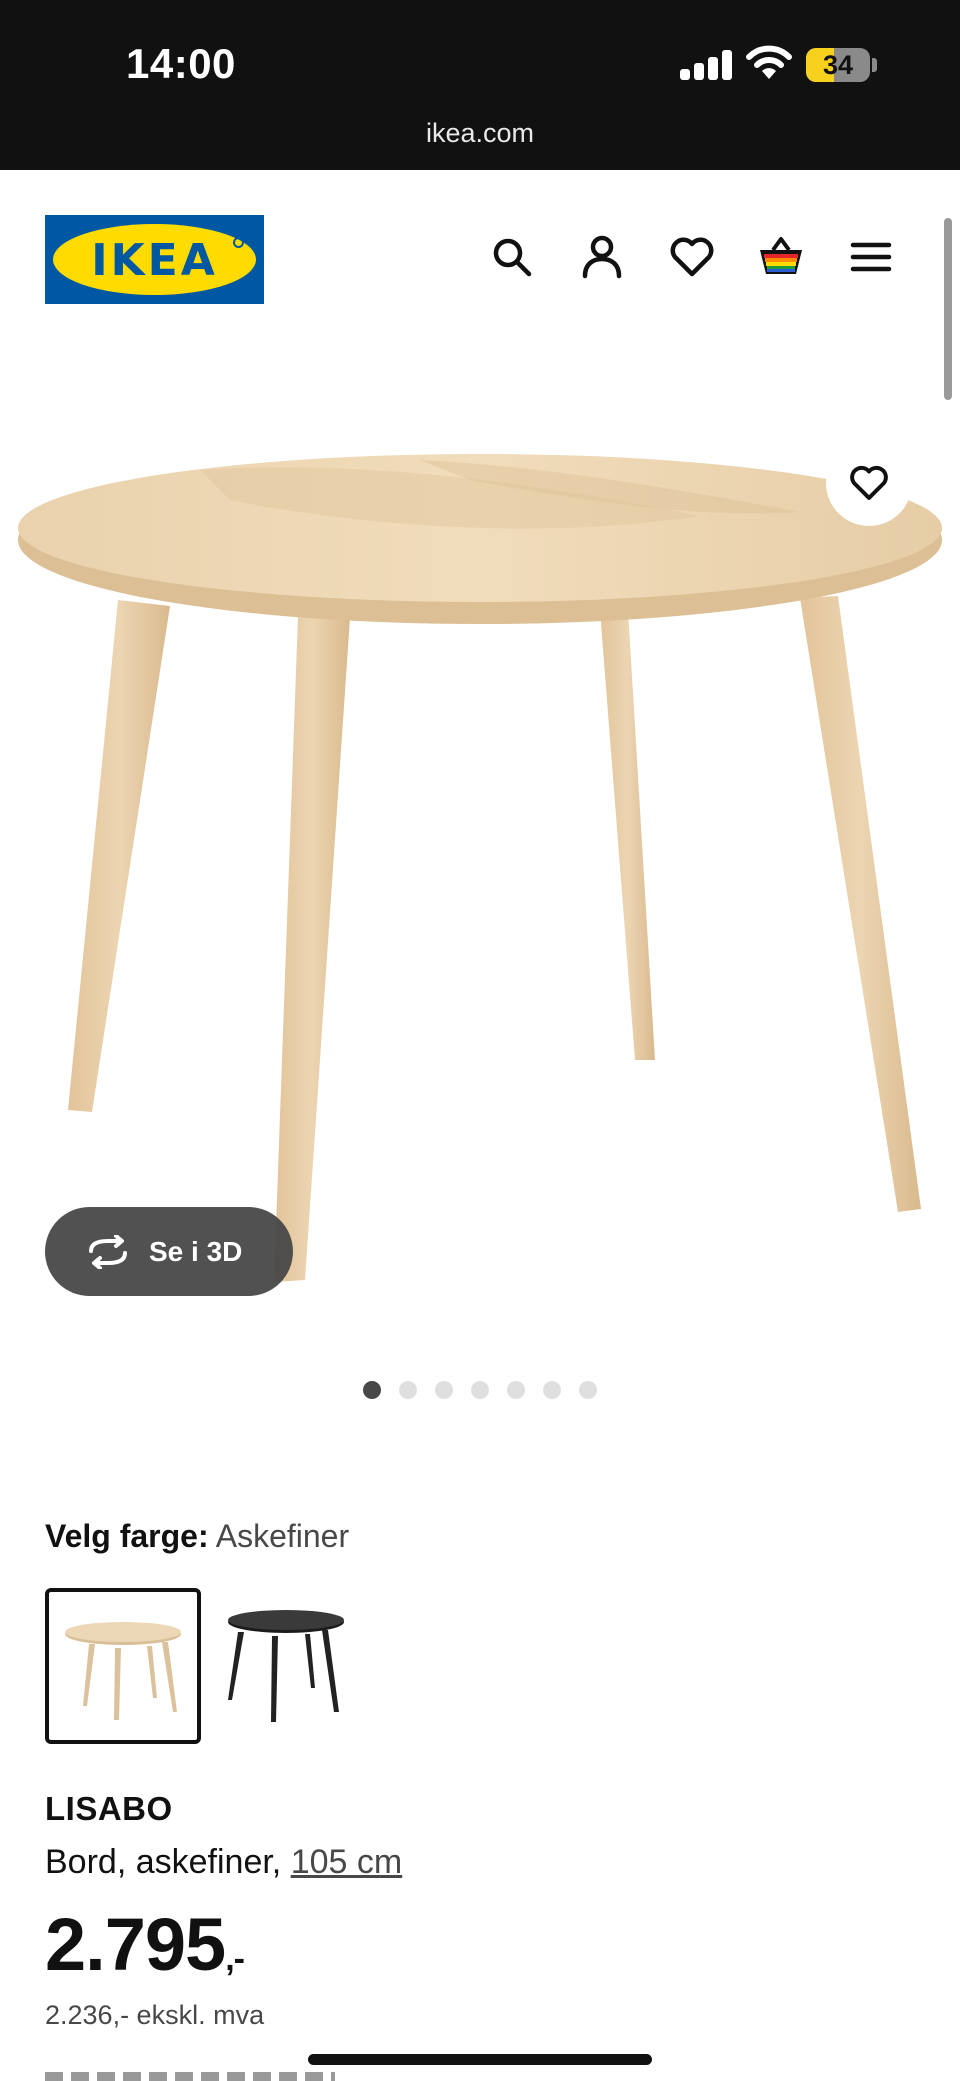 This screenshot has width=960, height=2081. I want to click on menu-icon, so click(871, 257).